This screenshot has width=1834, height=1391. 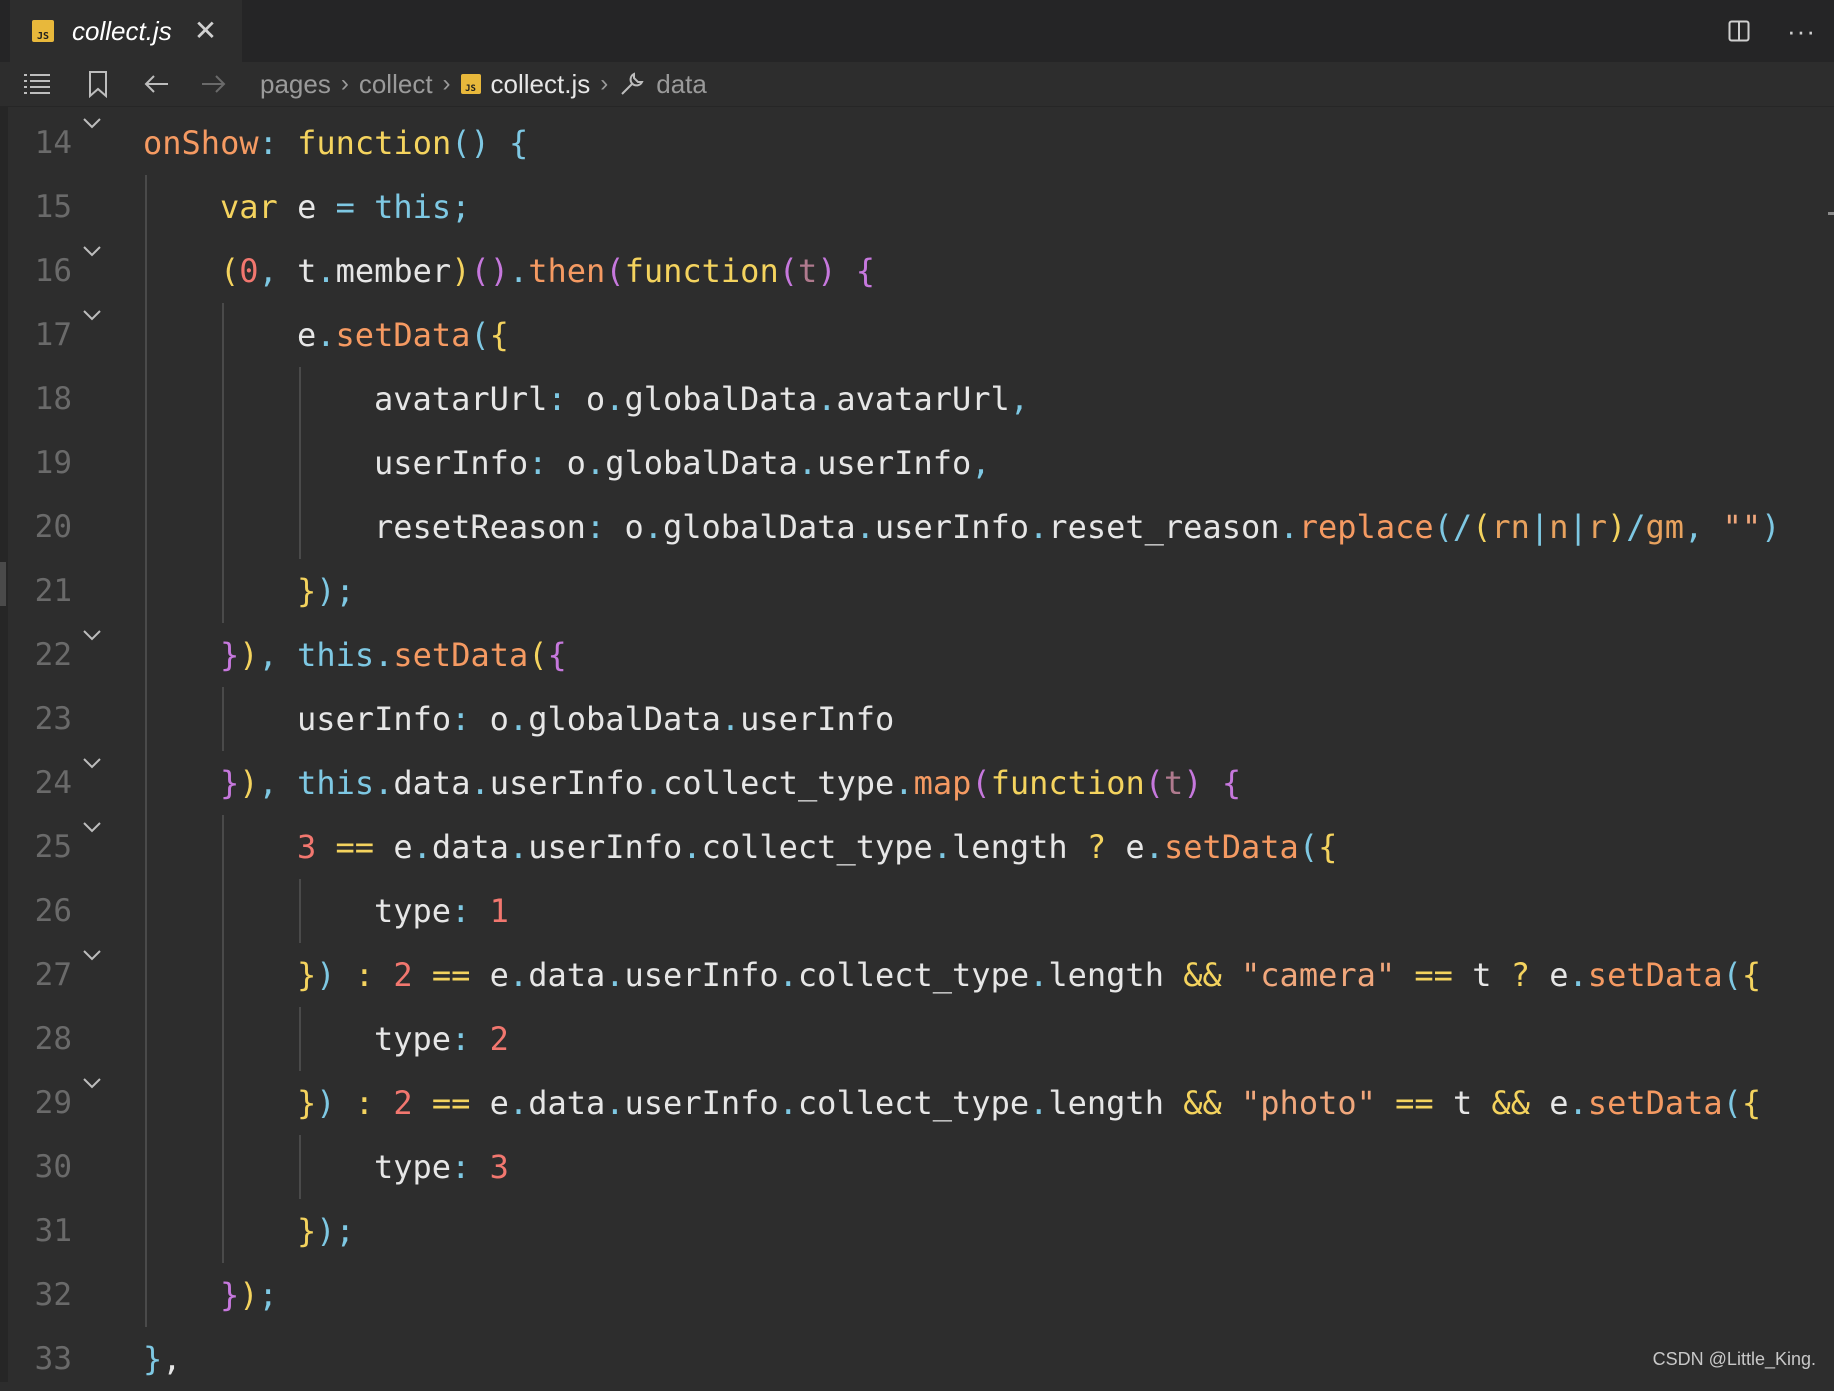 What do you see at coordinates (157, 84) in the screenshot?
I see `arrow-left-icon` at bounding box center [157, 84].